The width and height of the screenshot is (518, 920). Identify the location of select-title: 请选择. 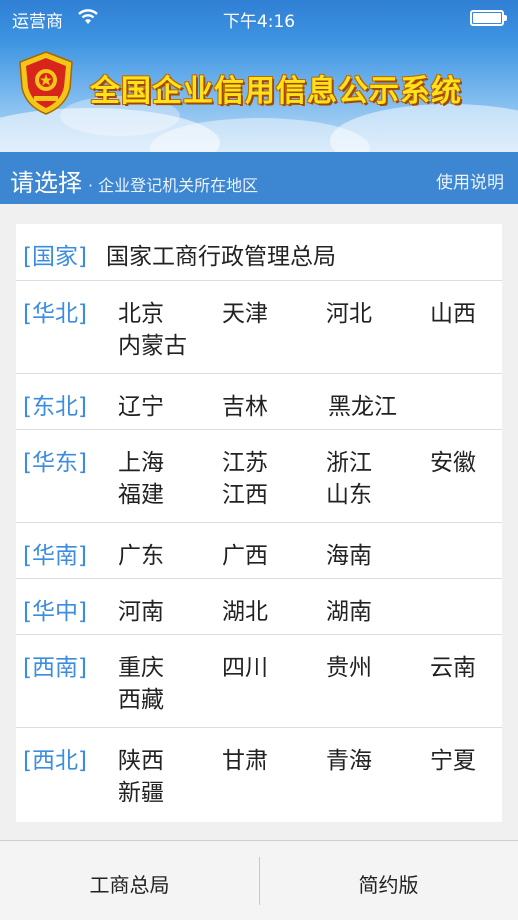
(46, 183).